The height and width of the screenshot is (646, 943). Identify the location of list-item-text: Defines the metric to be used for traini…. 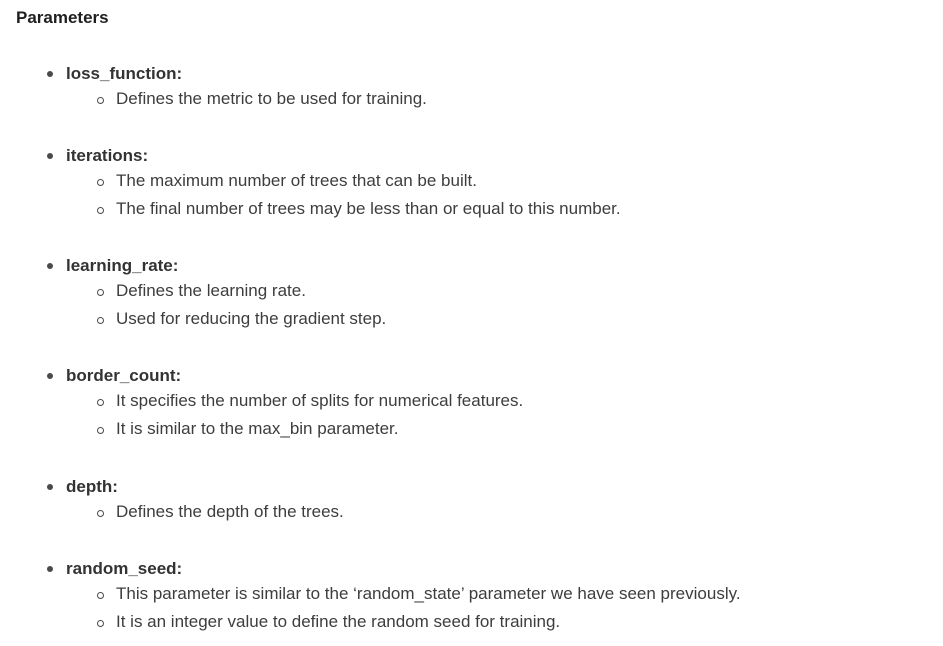
(271, 98).